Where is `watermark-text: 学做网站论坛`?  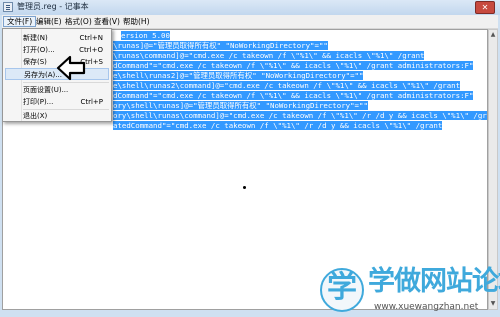 watermark-text: 学做网站论坛 is located at coordinates (434, 281).